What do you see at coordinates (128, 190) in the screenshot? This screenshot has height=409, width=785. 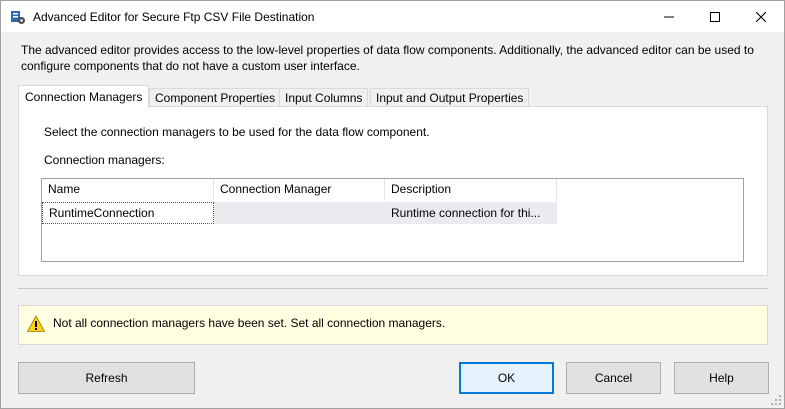 I see `column-header-name: Name` at bounding box center [128, 190].